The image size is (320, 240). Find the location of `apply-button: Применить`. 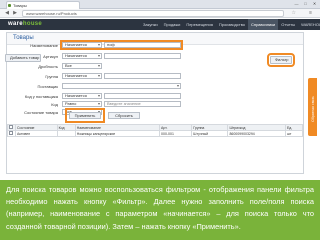

apply-button: Применить is located at coordinates (85, 115).